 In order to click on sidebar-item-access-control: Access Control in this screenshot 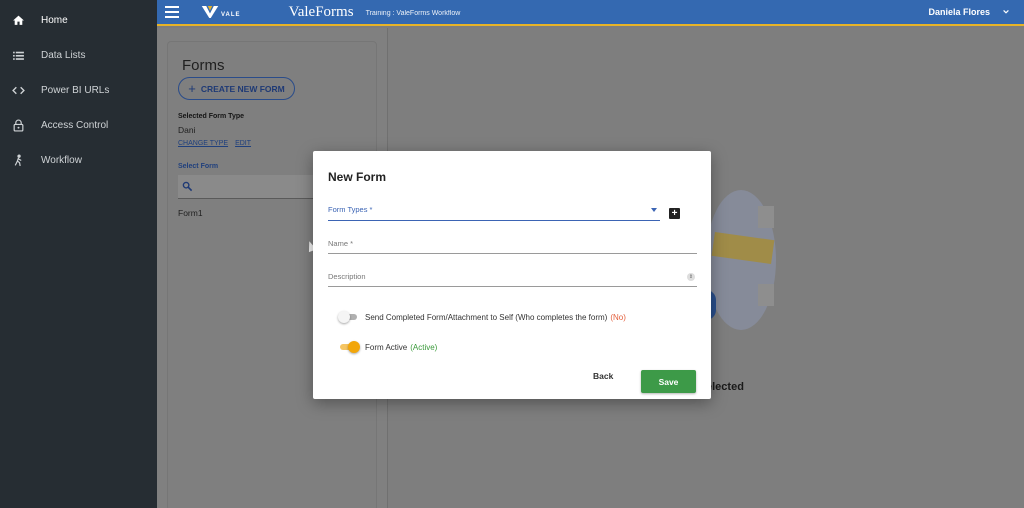, I will do `click(78, 125)`.